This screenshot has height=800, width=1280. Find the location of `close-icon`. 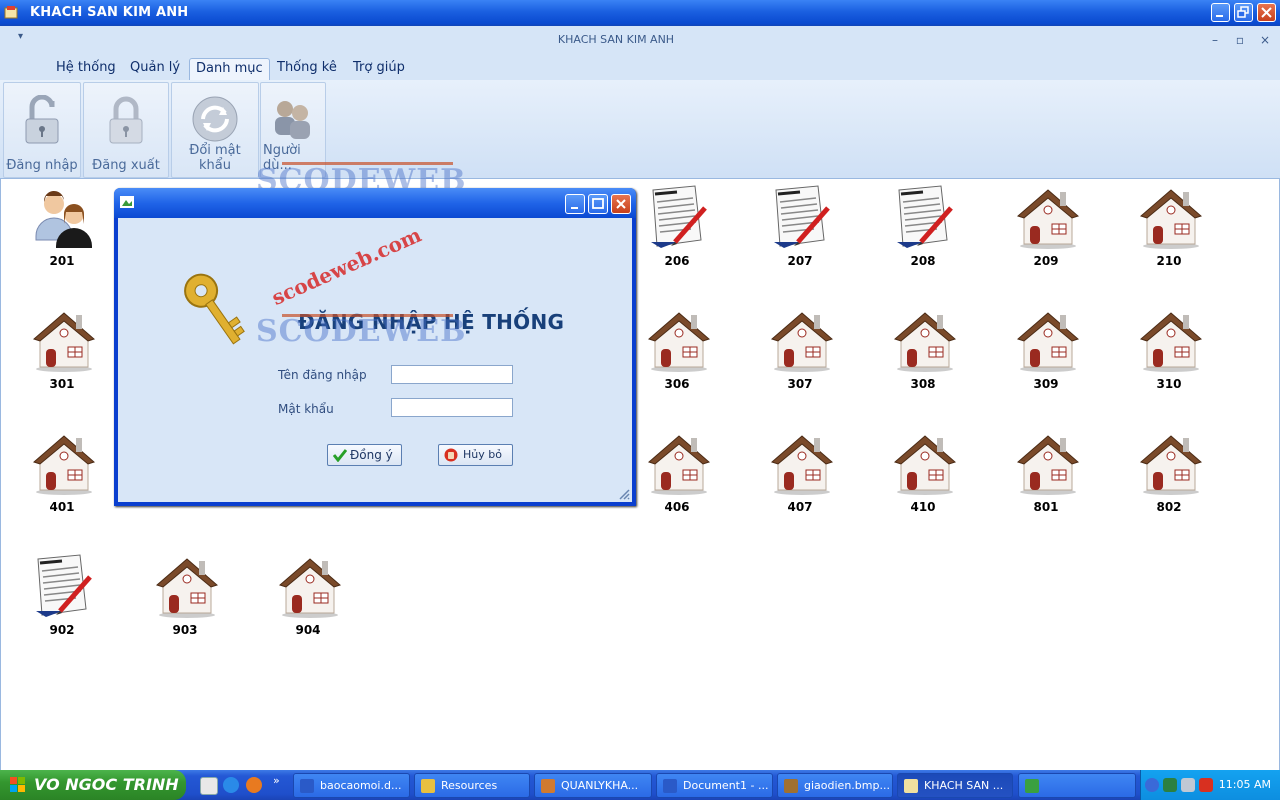

close-icon is located at coordinates (1266, 12).